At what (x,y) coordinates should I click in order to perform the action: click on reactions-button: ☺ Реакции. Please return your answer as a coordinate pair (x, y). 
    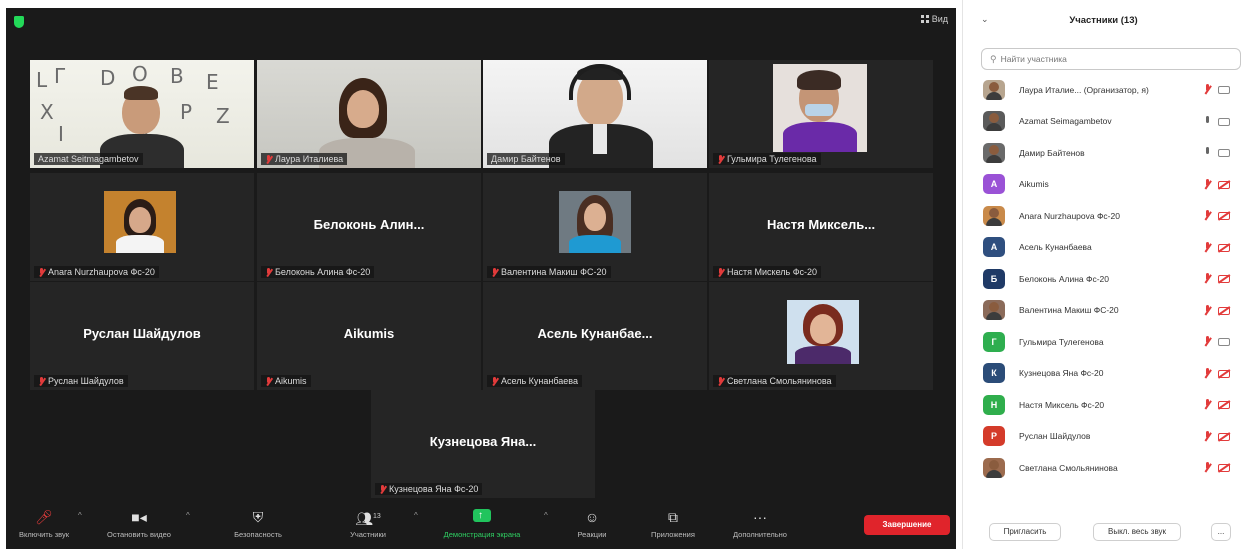
    Looking at the image, I should click on (592, 524).